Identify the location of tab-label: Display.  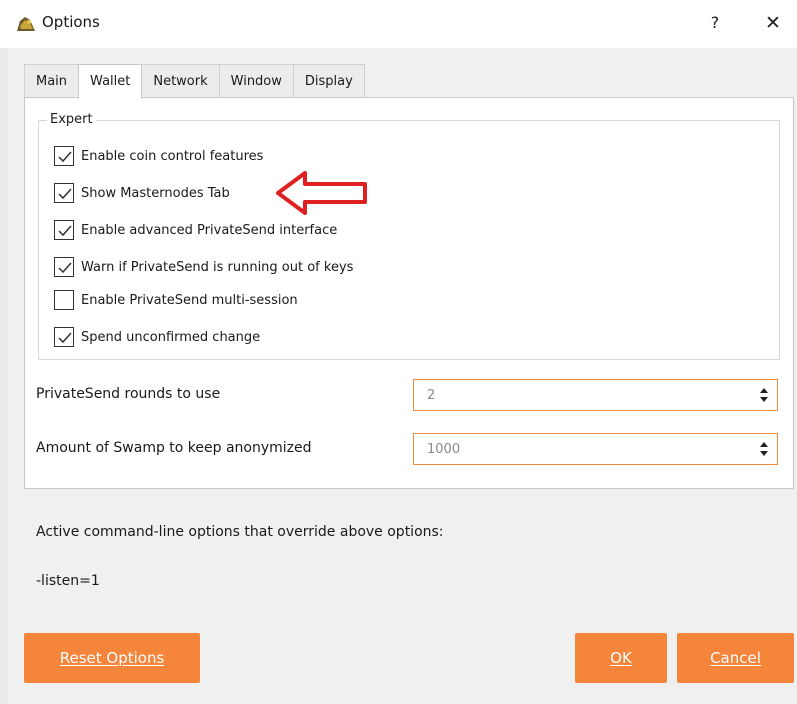
(328, 81).